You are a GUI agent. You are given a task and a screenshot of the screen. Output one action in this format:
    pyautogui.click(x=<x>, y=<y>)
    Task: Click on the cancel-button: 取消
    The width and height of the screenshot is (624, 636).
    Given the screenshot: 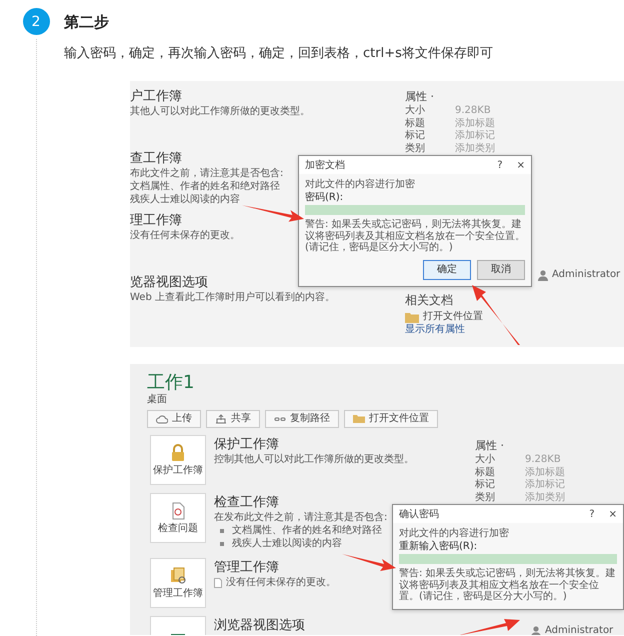 What is the action you would take?
    pyautogui.click(x=501, y=270)
    